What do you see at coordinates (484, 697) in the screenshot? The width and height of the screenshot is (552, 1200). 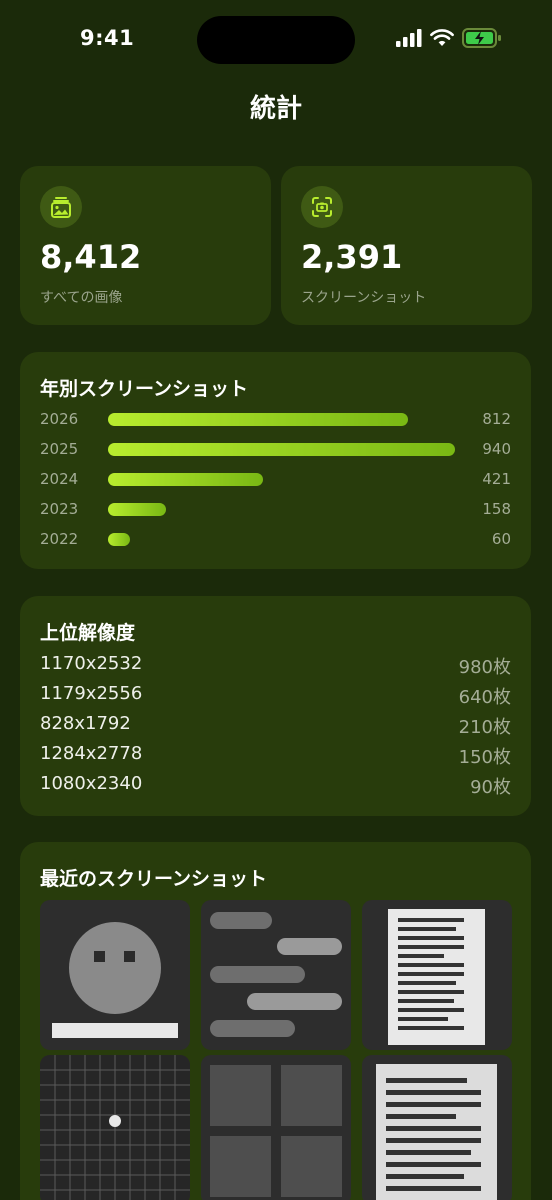 I see `resolution-count: 640枚` at bounding box center [484, 697].